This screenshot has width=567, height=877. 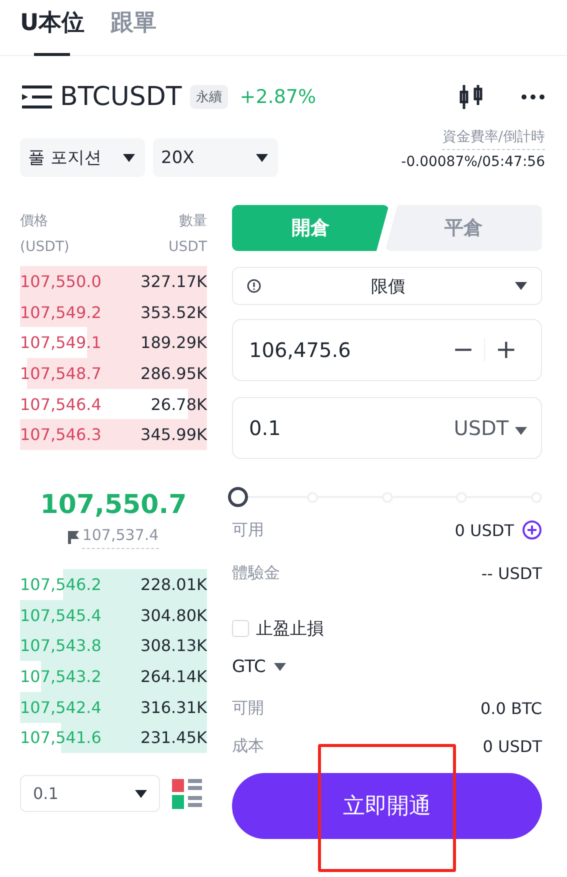 What do you see at coordinates (387, 350) in the screenshot?
I see `price-field: 106,475.6 − +` at bounding box center [387, 350].